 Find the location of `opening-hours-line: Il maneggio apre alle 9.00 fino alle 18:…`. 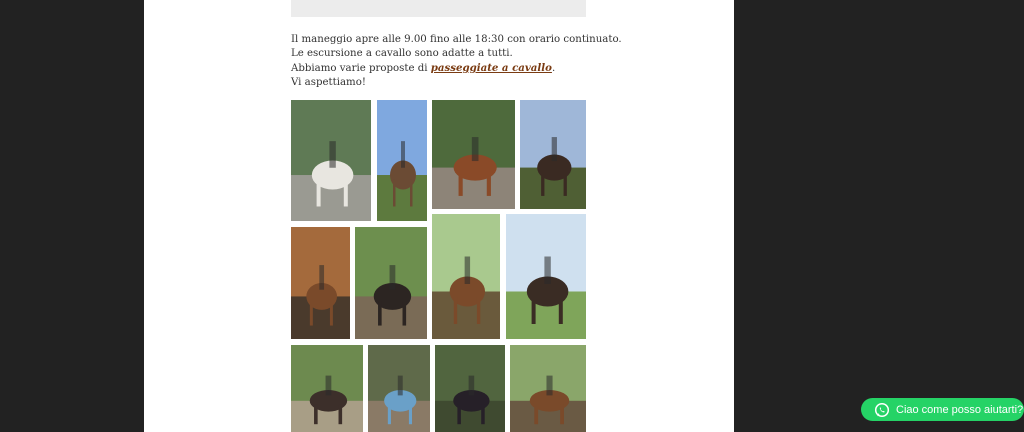

opening-hours-line: Il maneggio apre alle 9.00 fino alle 18:… is located at coordinates (456, 39).